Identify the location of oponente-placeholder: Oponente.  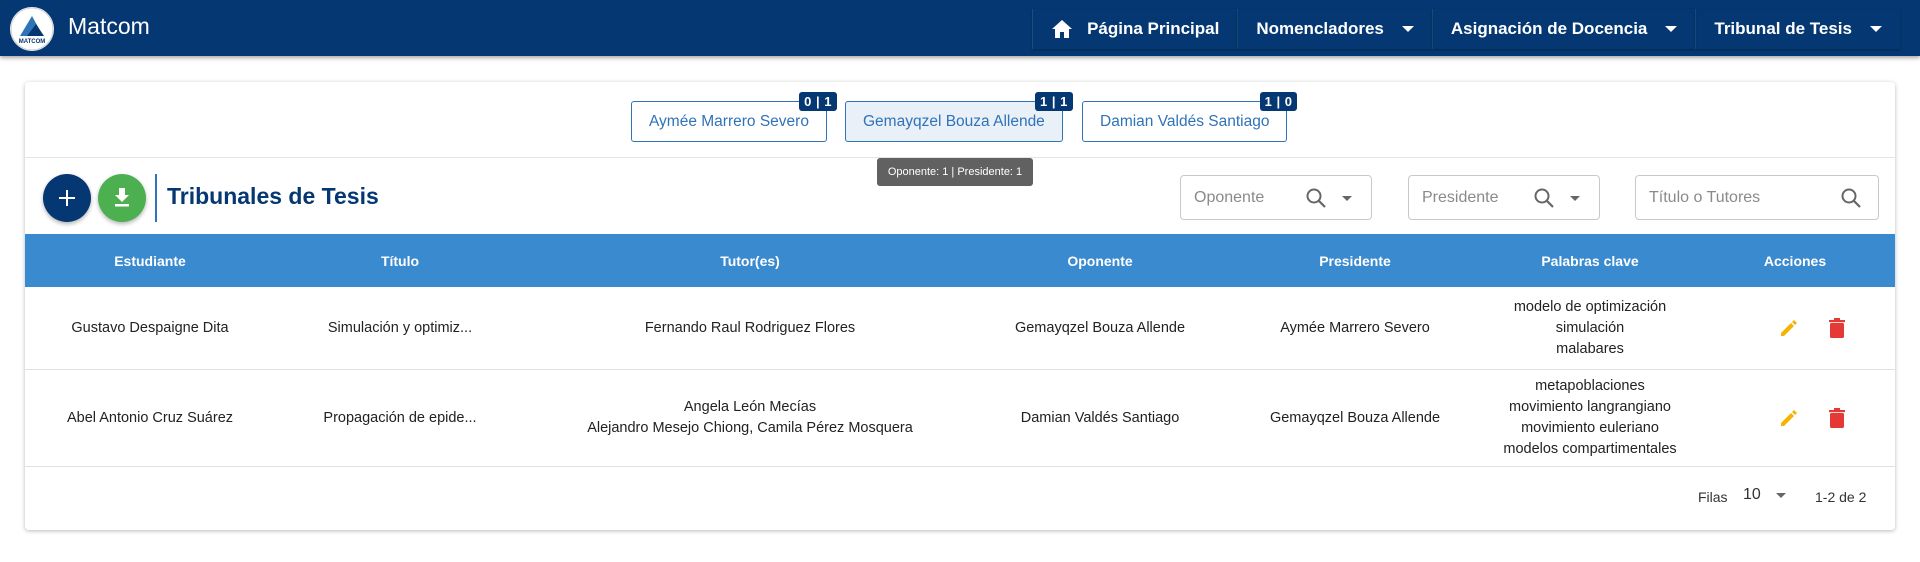
(1229, 197).